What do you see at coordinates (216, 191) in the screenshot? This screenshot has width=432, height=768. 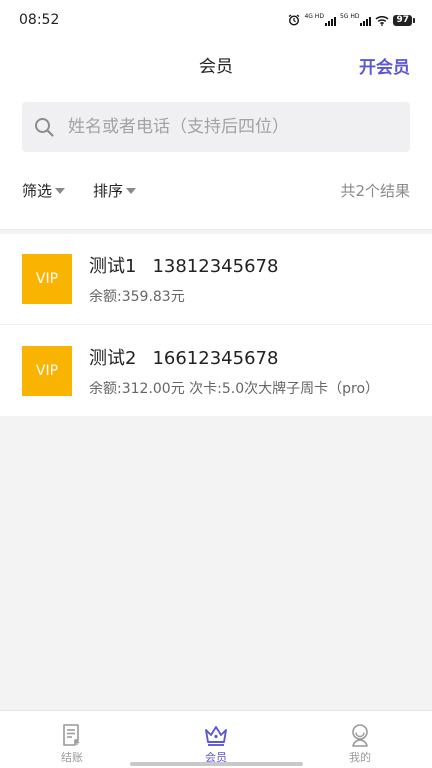 I see `filter-bar: 筛选 排序 共2个结果` at bounding box center [216, 191].